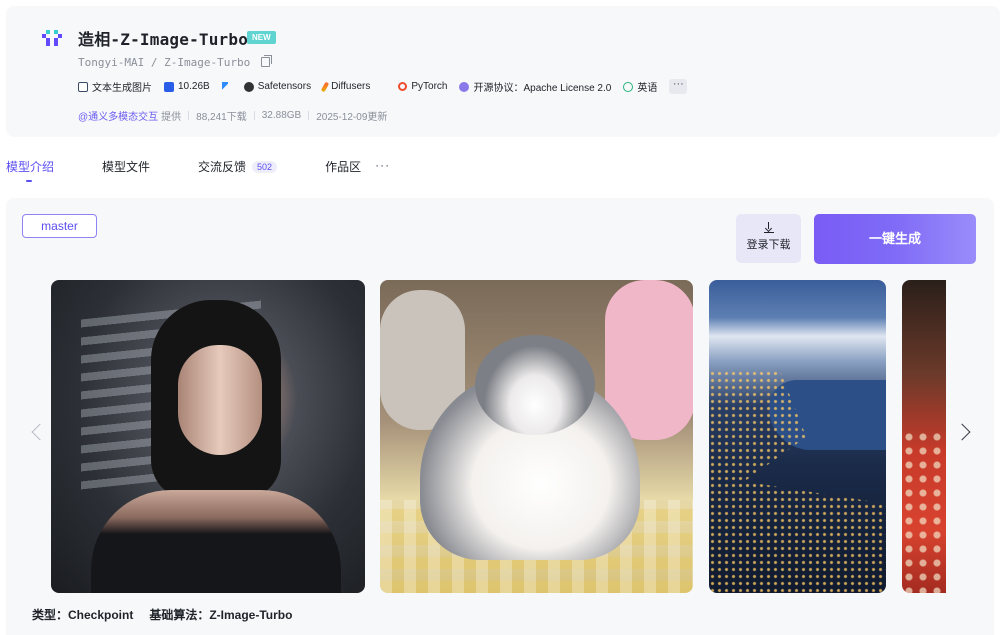 Image resolution: width=1000 pixels, height=635 pixels. I want to click on tab-label: 交流反馈, so click(222, 167).